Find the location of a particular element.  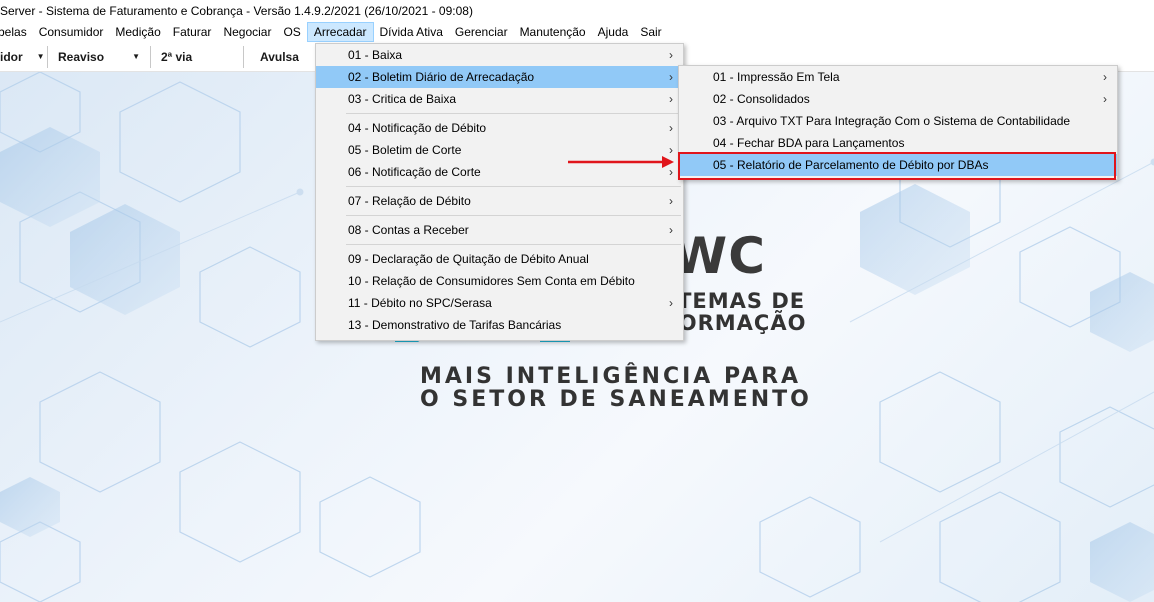

menu-negociar: Negociar is located at coordinates (247, 32).